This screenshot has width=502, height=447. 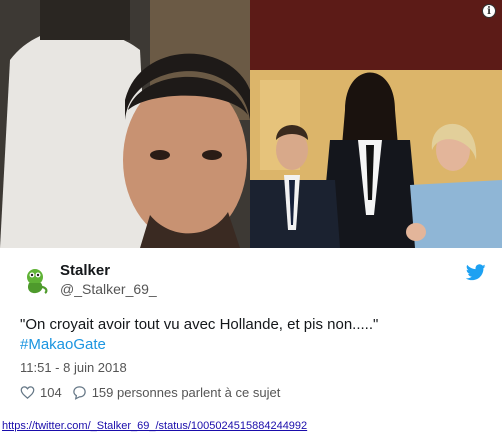 What do you see at coordinates (186, 392) in the screenshot?
I see `replies-label: 159 personnes parlent à ce sujet` at bounding box center [186, 392].